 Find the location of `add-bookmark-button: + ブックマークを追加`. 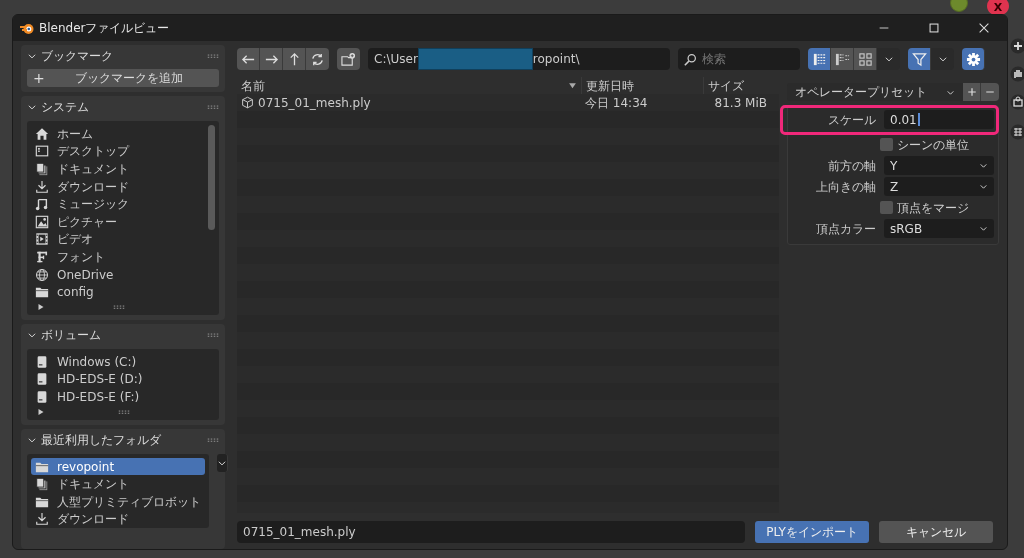

add-bookmark-button: + ブックマークを追加 is located at coordinates (123, 78).